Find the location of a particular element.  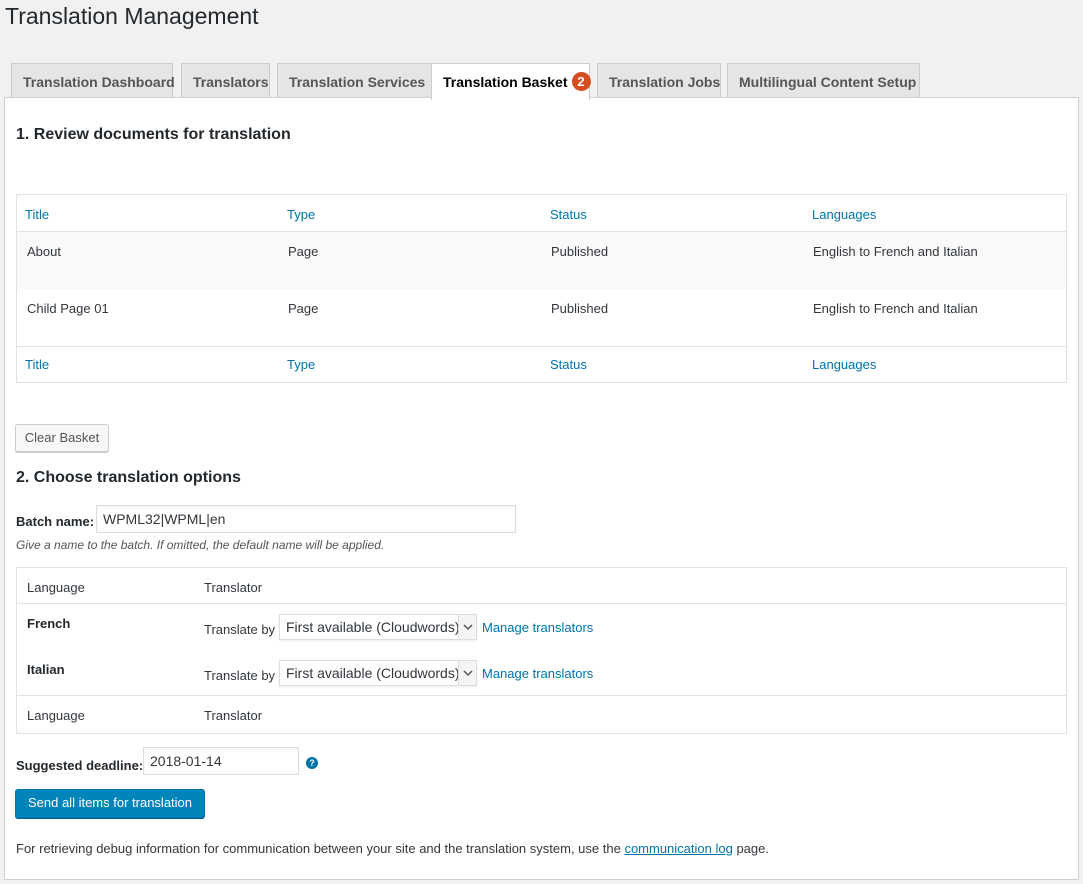

options-heading: 2. Choose translation options is located at coordinates (128, 477).